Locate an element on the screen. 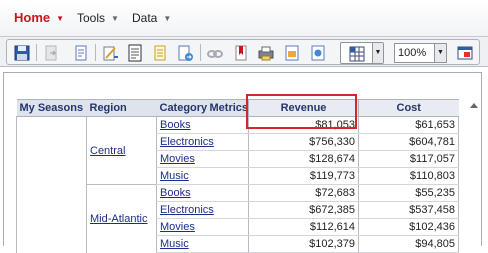  save-icon is located at coordinates (22, 53).